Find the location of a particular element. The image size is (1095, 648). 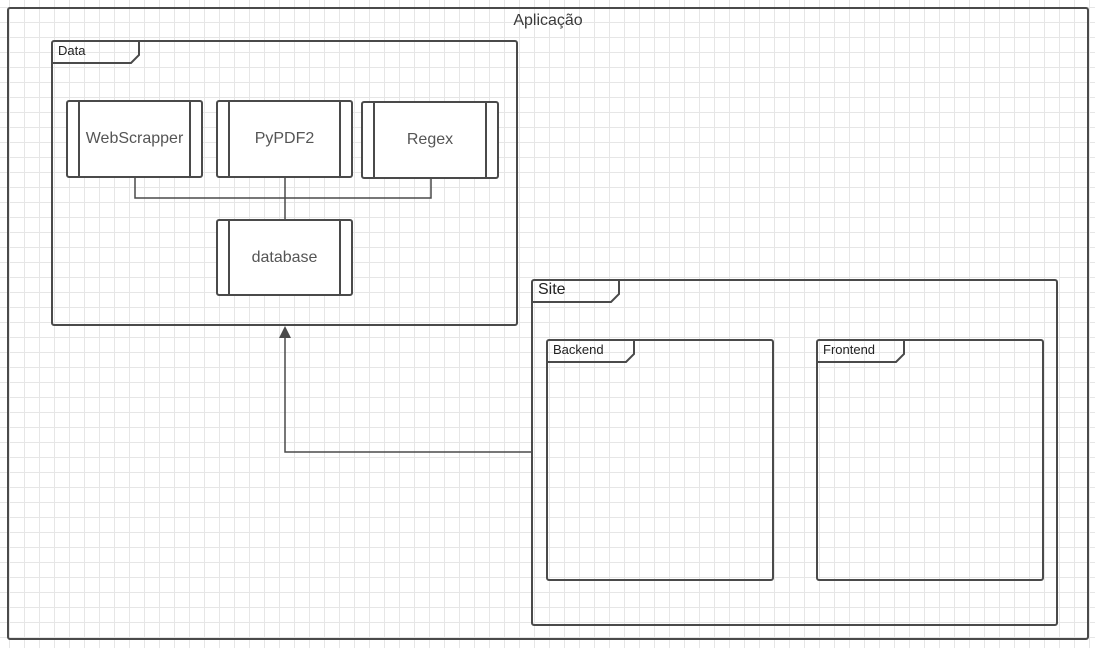

backend-package: Backend is located at coordinates (660, 460).